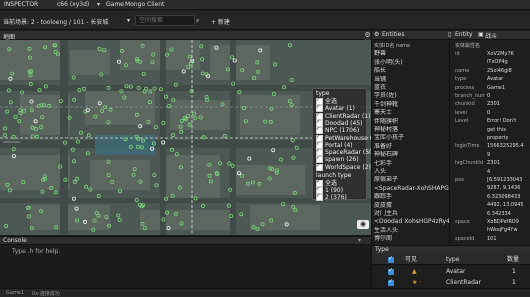 This screenshot has width=530, height=297. I want to click on detail-value: XoBDPefRD9, so click(503, 222).